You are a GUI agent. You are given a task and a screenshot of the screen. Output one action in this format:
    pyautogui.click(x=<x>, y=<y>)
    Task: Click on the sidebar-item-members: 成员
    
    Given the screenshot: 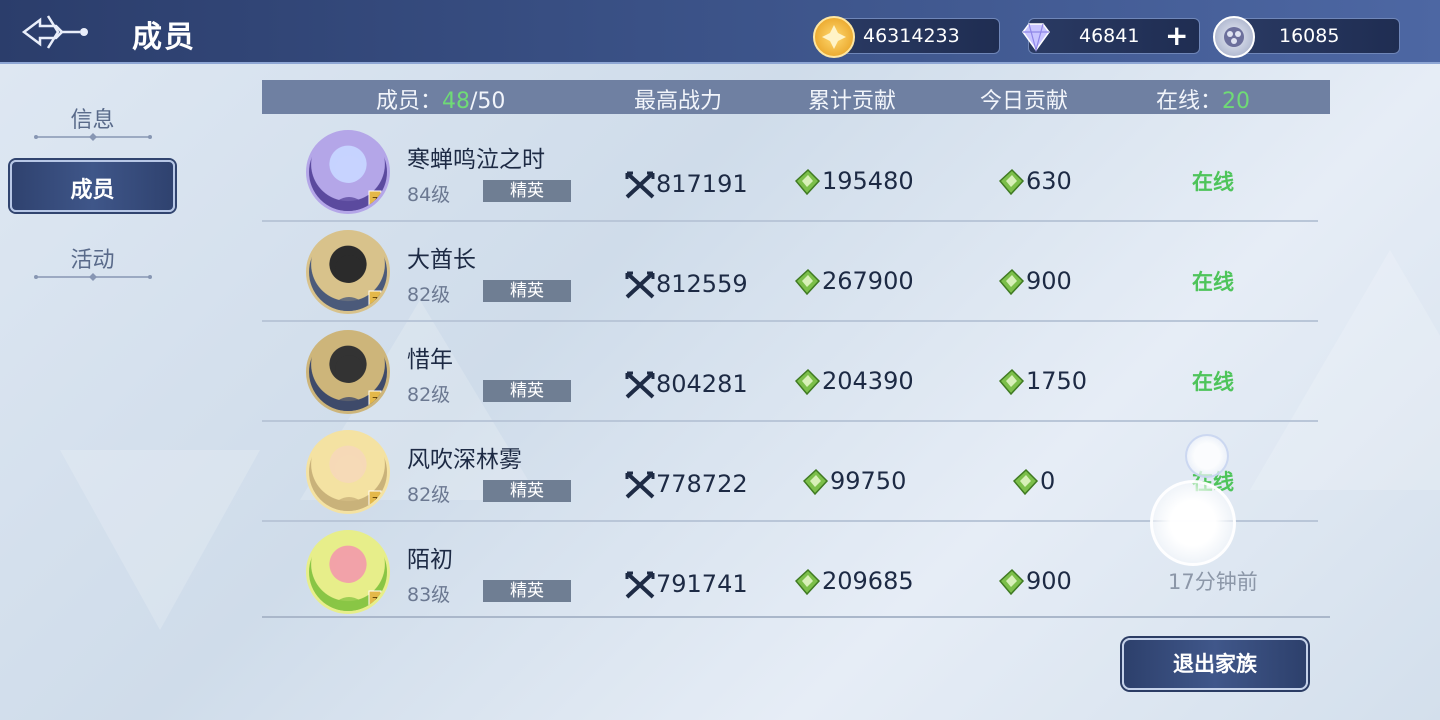 What is the action you would take?
    pyautogui.click(x=92, y=186)
    